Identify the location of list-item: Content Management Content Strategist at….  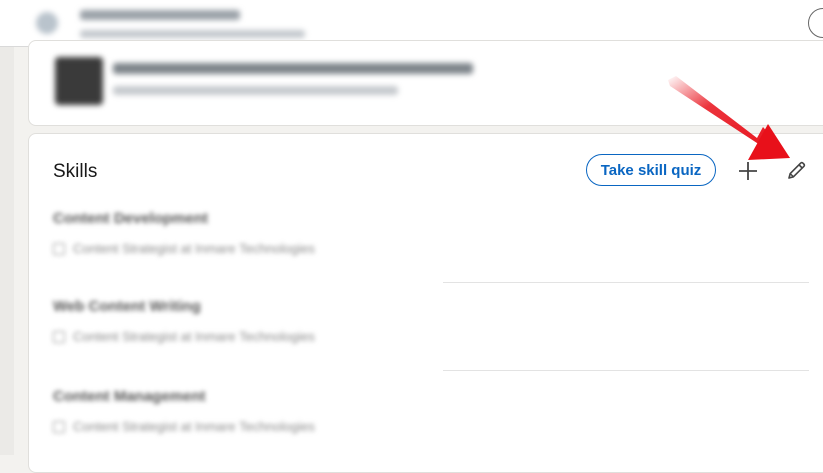
(238, 411).